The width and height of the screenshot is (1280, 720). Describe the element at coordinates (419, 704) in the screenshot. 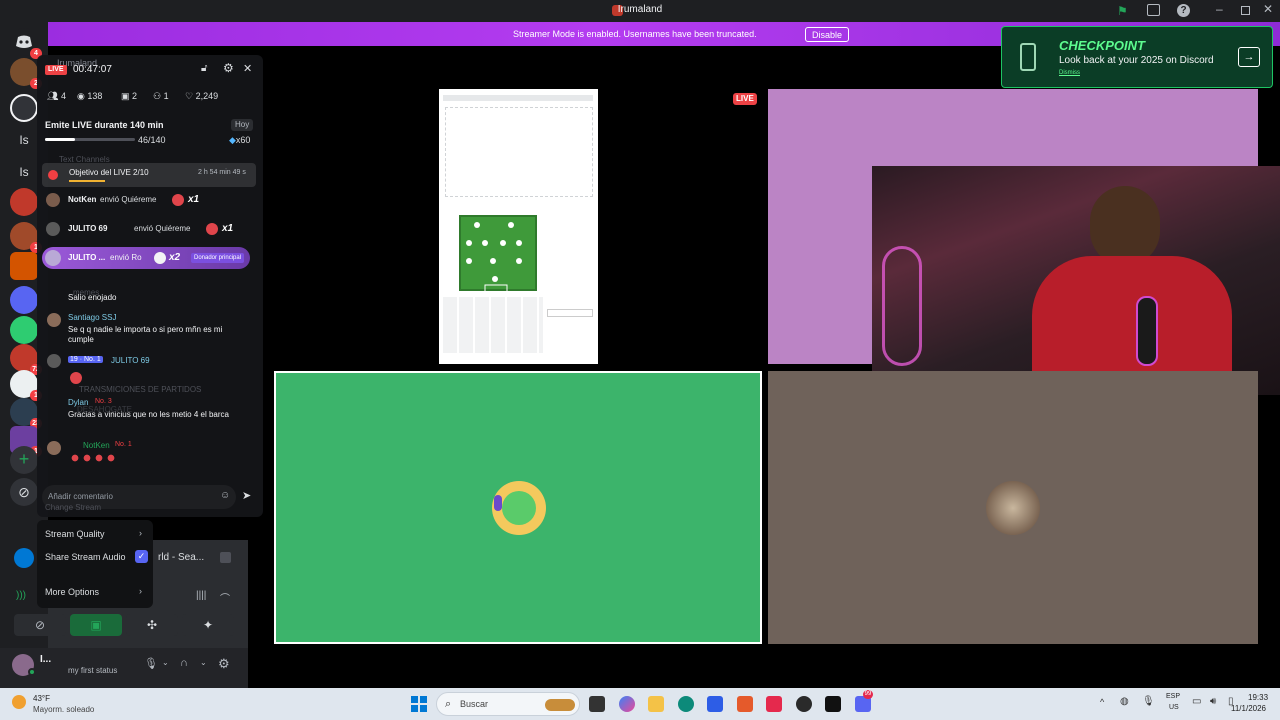

I see `windows-start-icon` at that location.